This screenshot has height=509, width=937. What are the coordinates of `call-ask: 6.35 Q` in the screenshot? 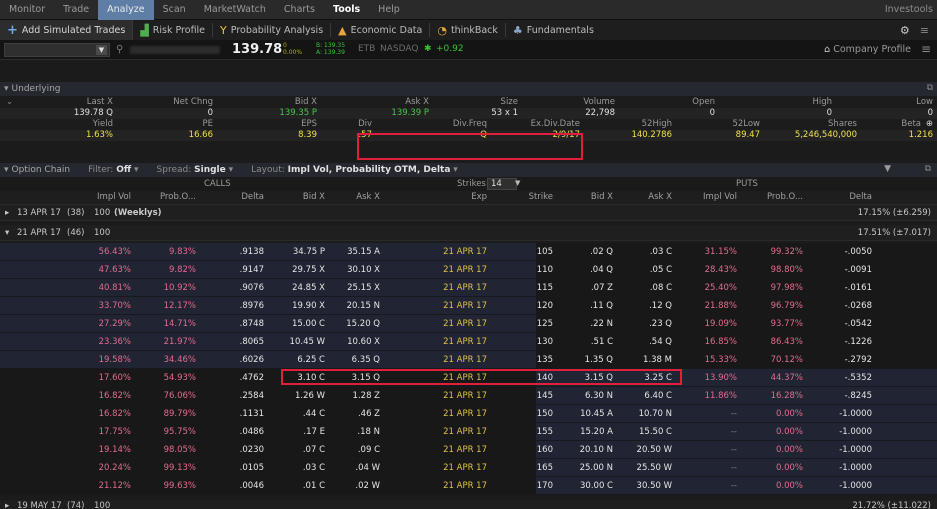 It's located at (366, 360).